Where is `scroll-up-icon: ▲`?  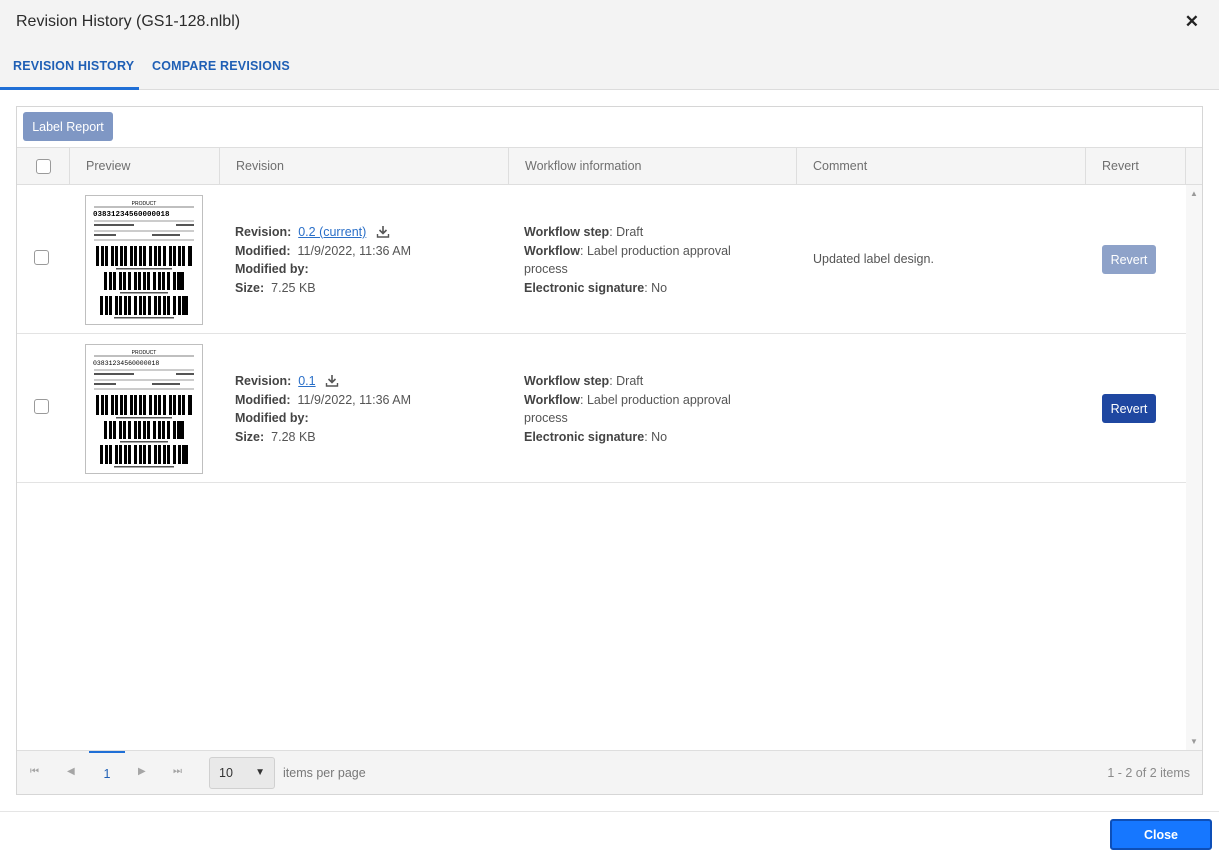
scroll-up-icon: ▲ is located at coordinates (1194, 193).